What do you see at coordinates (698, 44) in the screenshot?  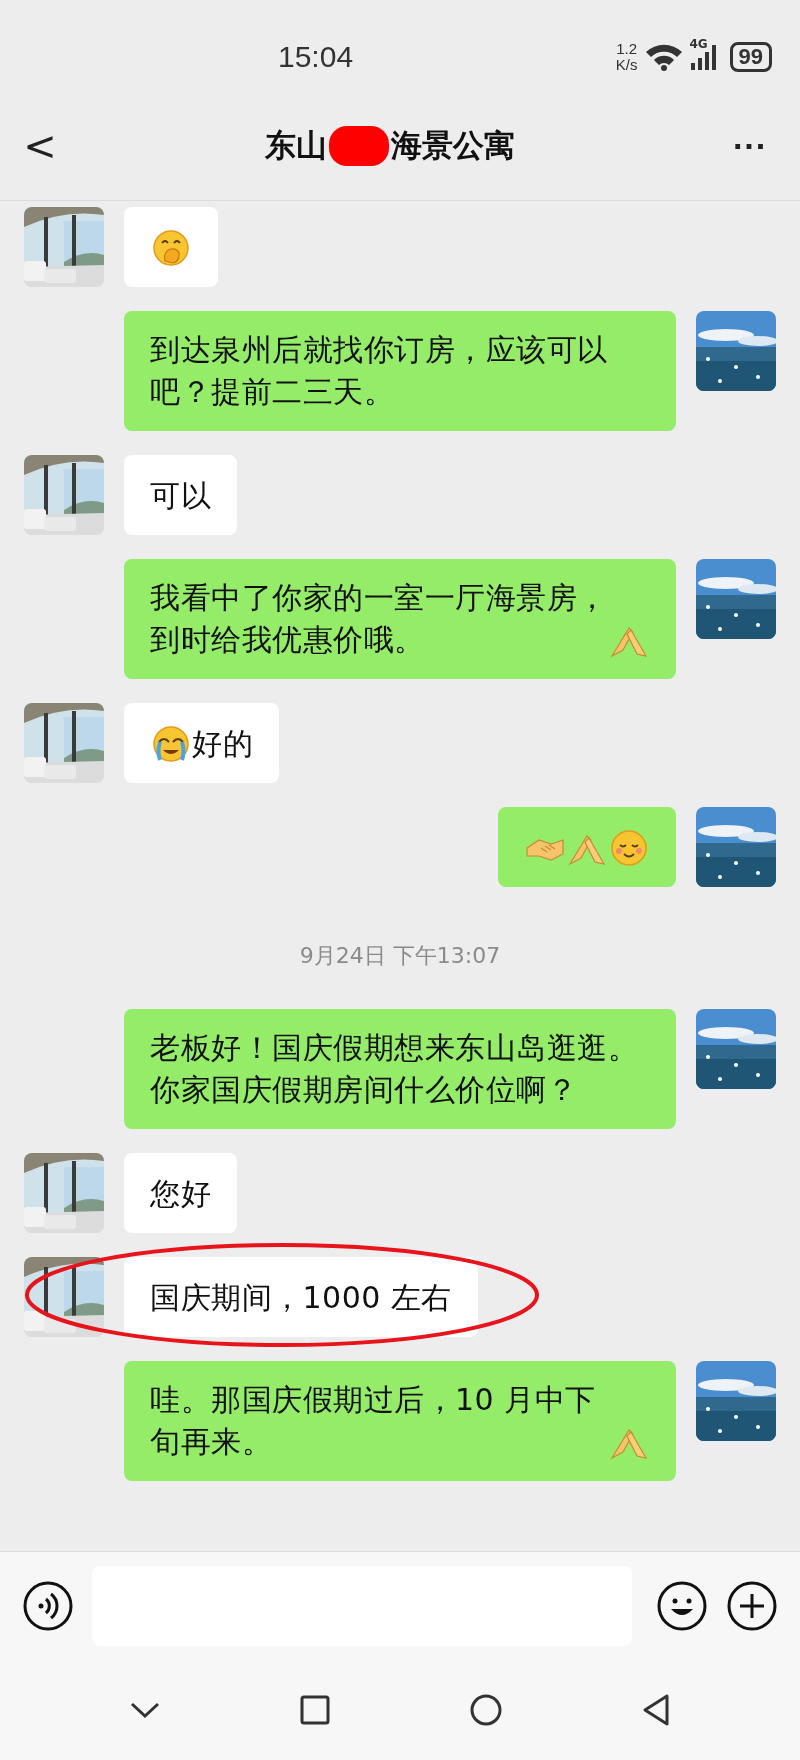 I see `network-label: 4G` at bounding box center [698, 44].